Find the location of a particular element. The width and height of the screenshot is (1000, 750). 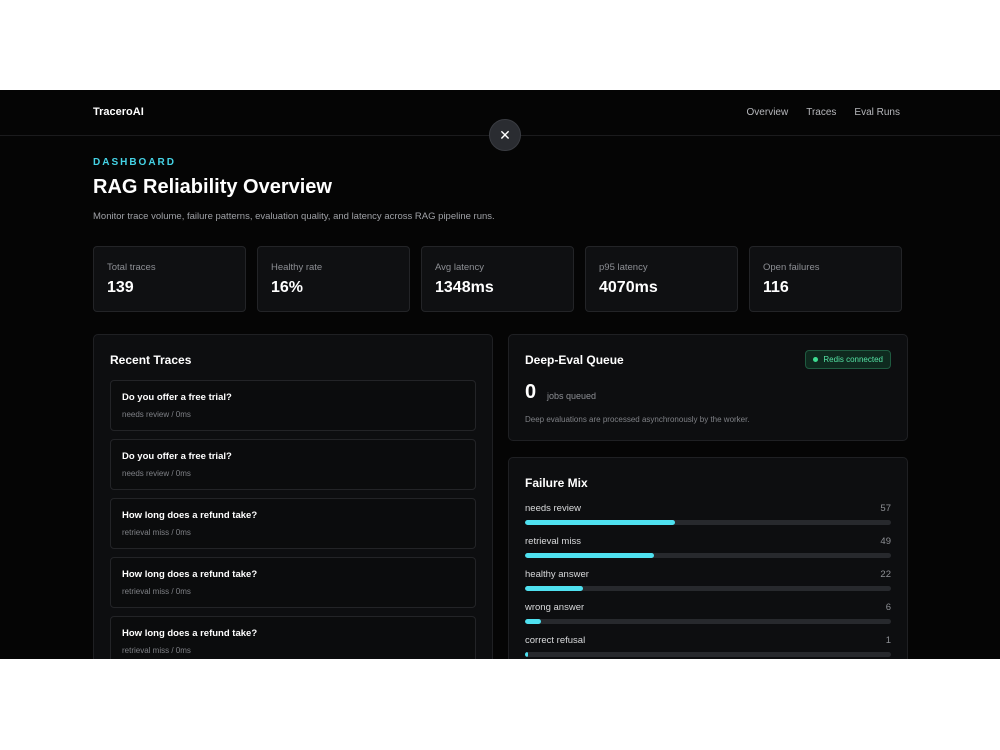

stat-label: Avg latency is located at coordinates (459, 267).